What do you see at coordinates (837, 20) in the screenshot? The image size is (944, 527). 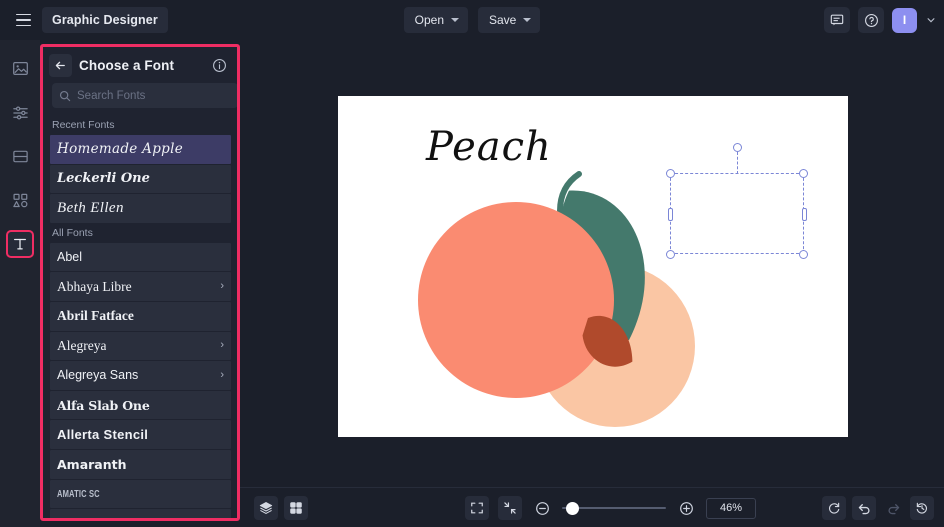 I see `comment-icon` at bounding box center [837, 20].